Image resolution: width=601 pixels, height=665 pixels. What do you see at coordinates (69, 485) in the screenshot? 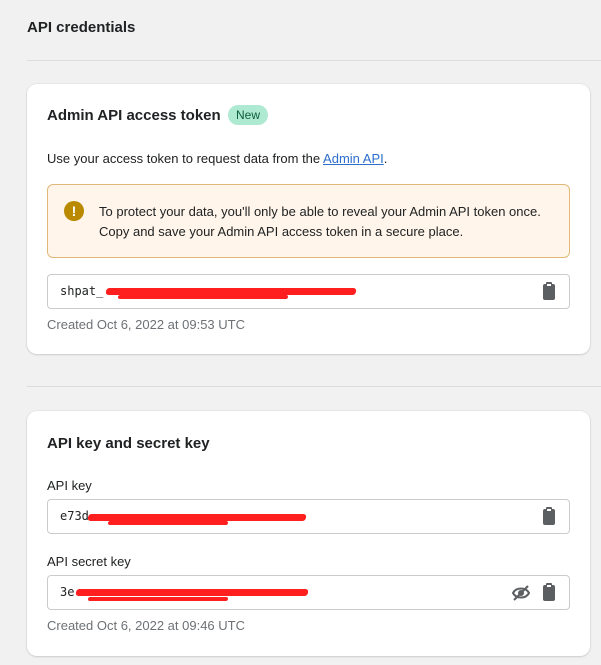
I see `api-key-label: API key` at bounding box center [69, 485].